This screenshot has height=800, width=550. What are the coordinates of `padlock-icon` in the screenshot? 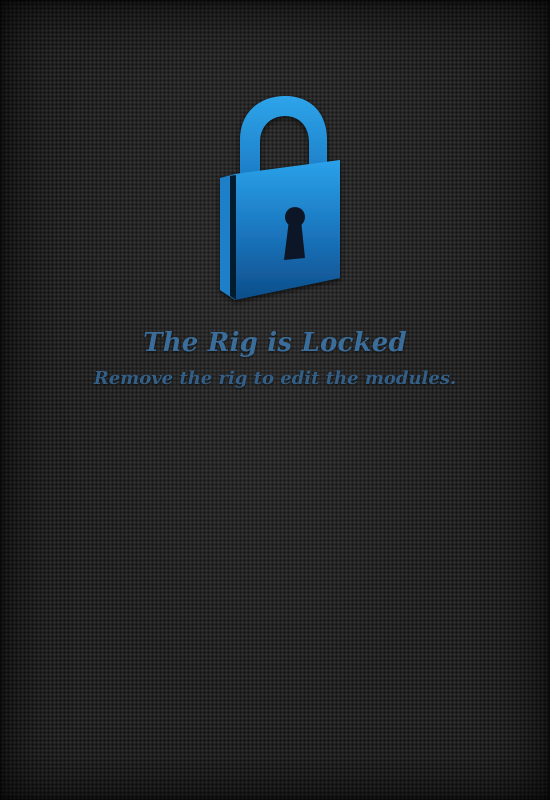 It's located at (280, 200).